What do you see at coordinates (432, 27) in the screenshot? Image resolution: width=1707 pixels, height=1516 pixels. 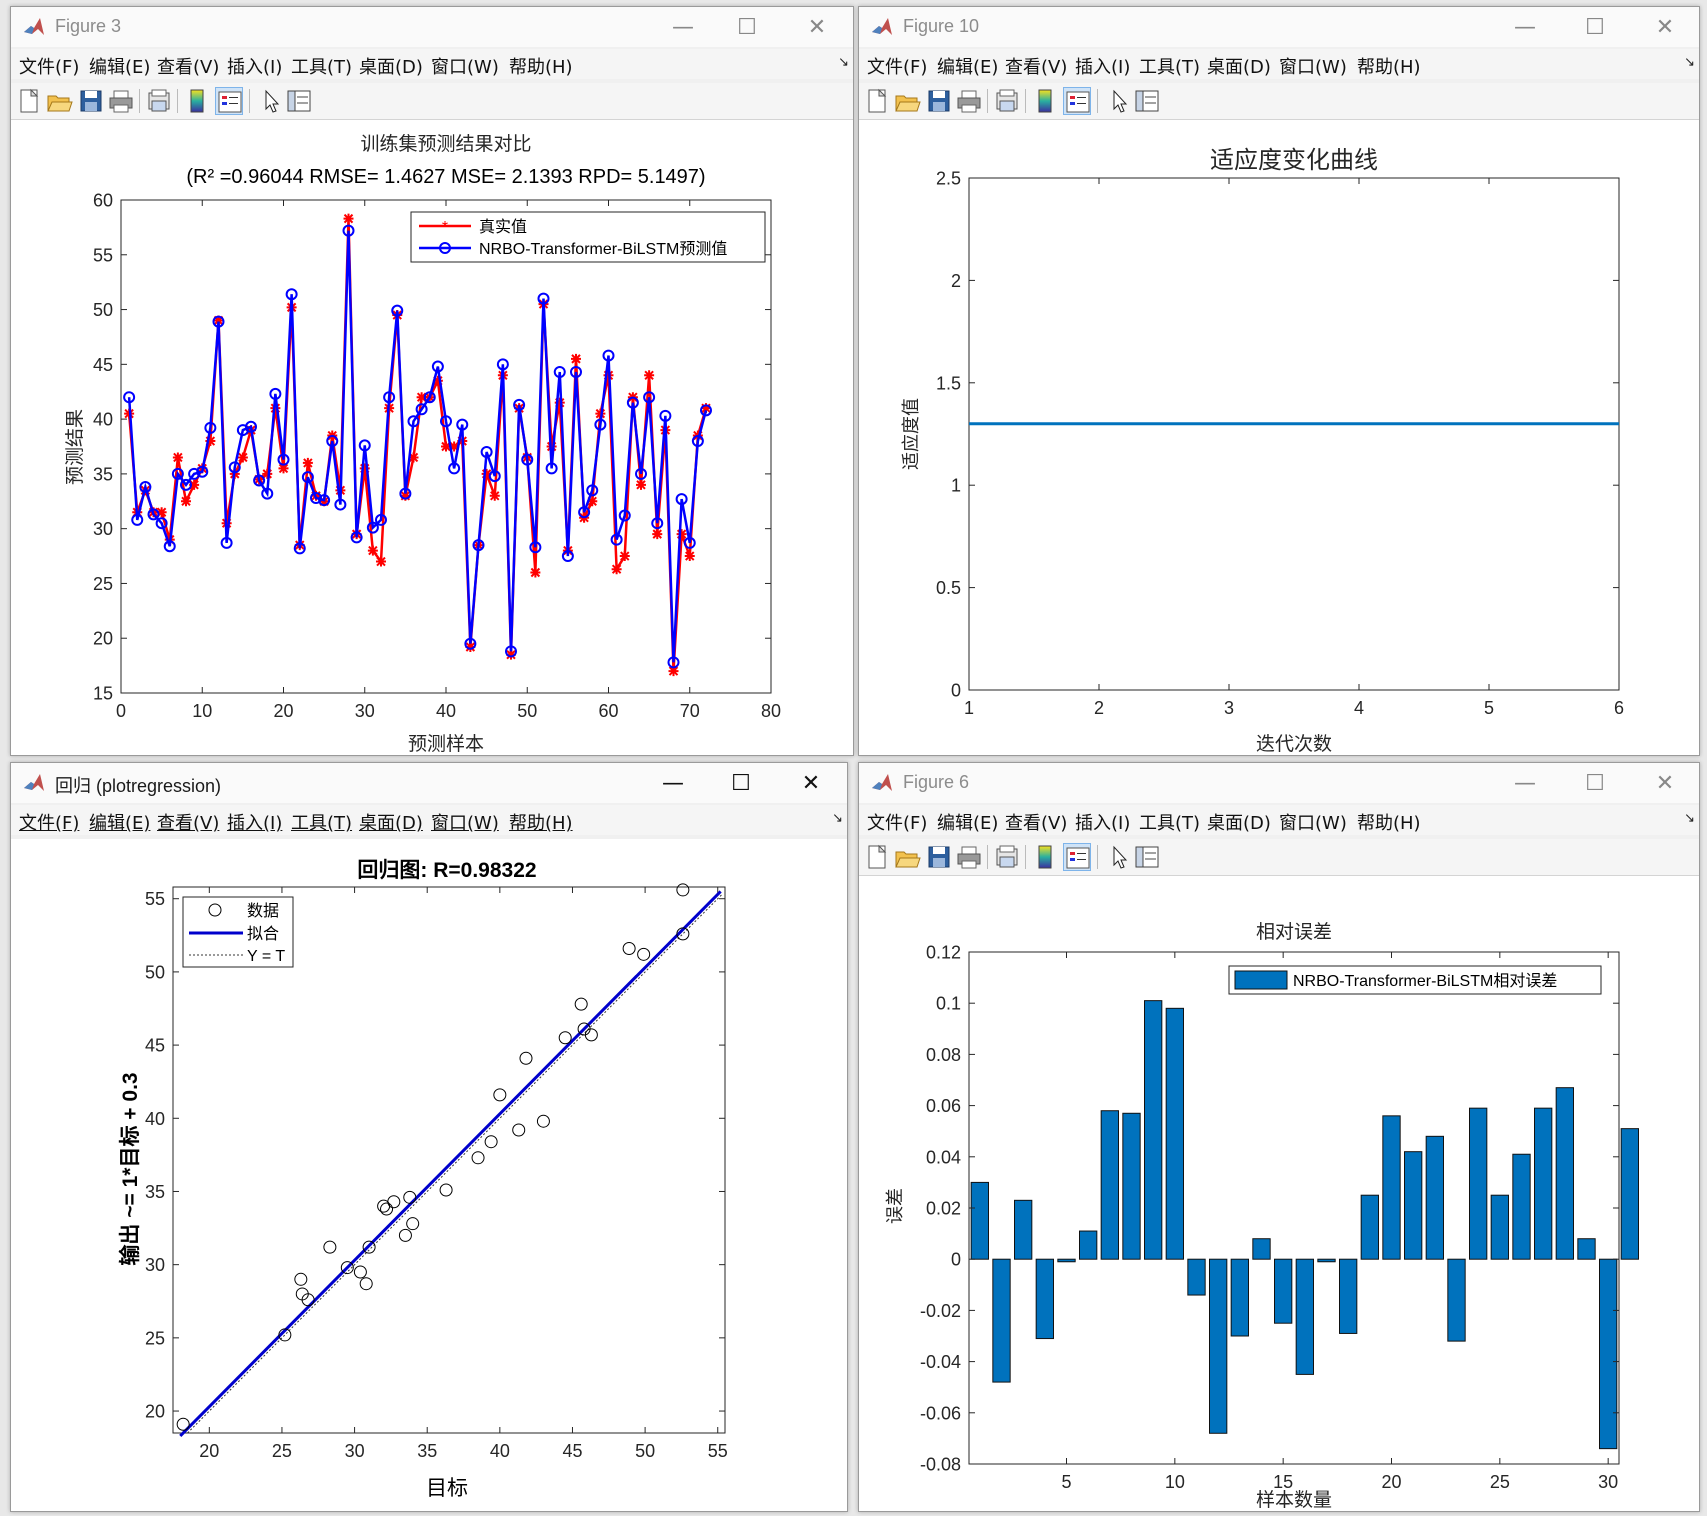 I see `title-bar: Figure 3 — ☐ ✕` at bounding box center [432, 27].